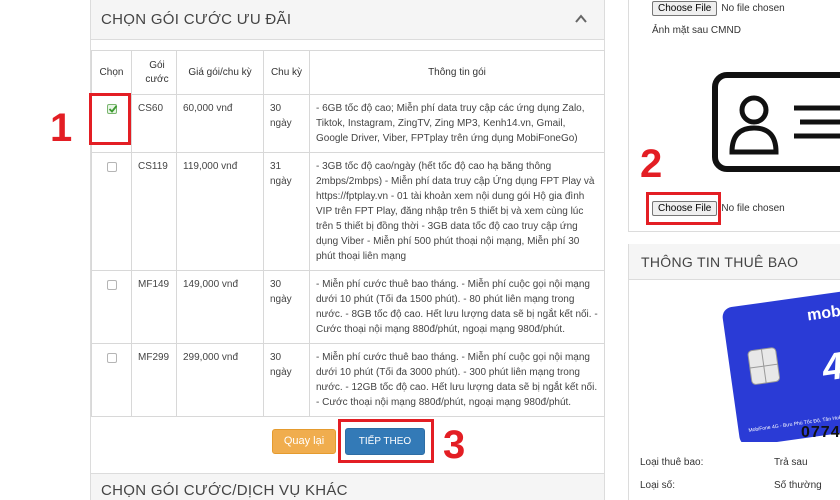 The image size is (840, 500). What do you see at coordinates (581, 19) in the screenshot?
I see `chevron-up-icon` at bounding box center [581, 19].